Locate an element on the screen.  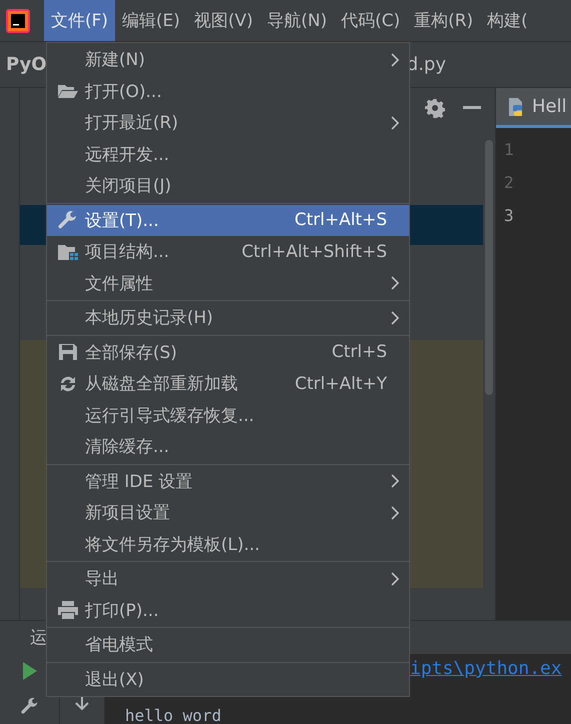
menu-item: 管理 IDE 设置 is located at coordinates (228, 481).